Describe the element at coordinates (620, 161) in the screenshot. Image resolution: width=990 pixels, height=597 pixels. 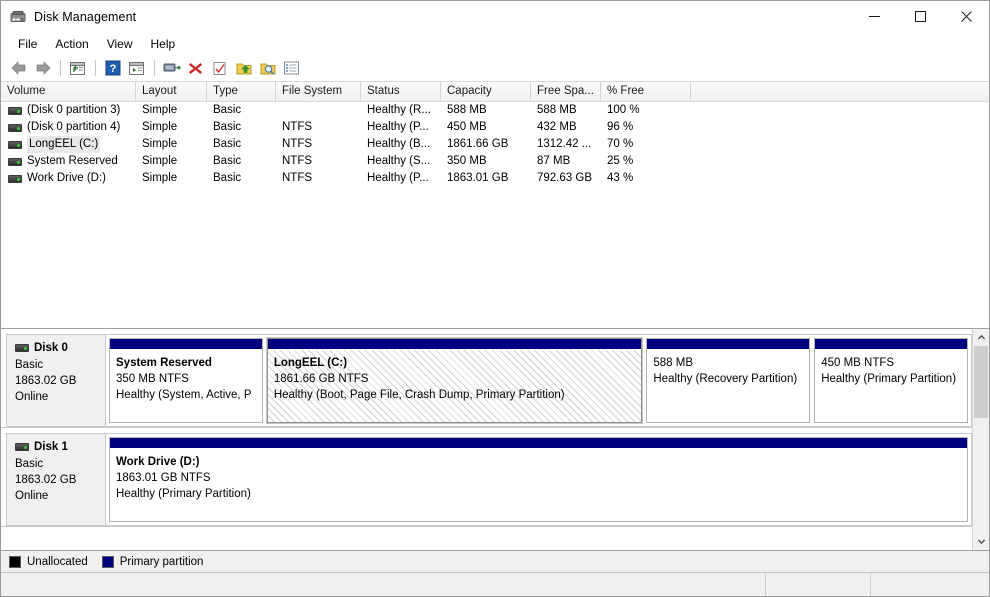
I see `cell-percent-free: 25 %` at that location.